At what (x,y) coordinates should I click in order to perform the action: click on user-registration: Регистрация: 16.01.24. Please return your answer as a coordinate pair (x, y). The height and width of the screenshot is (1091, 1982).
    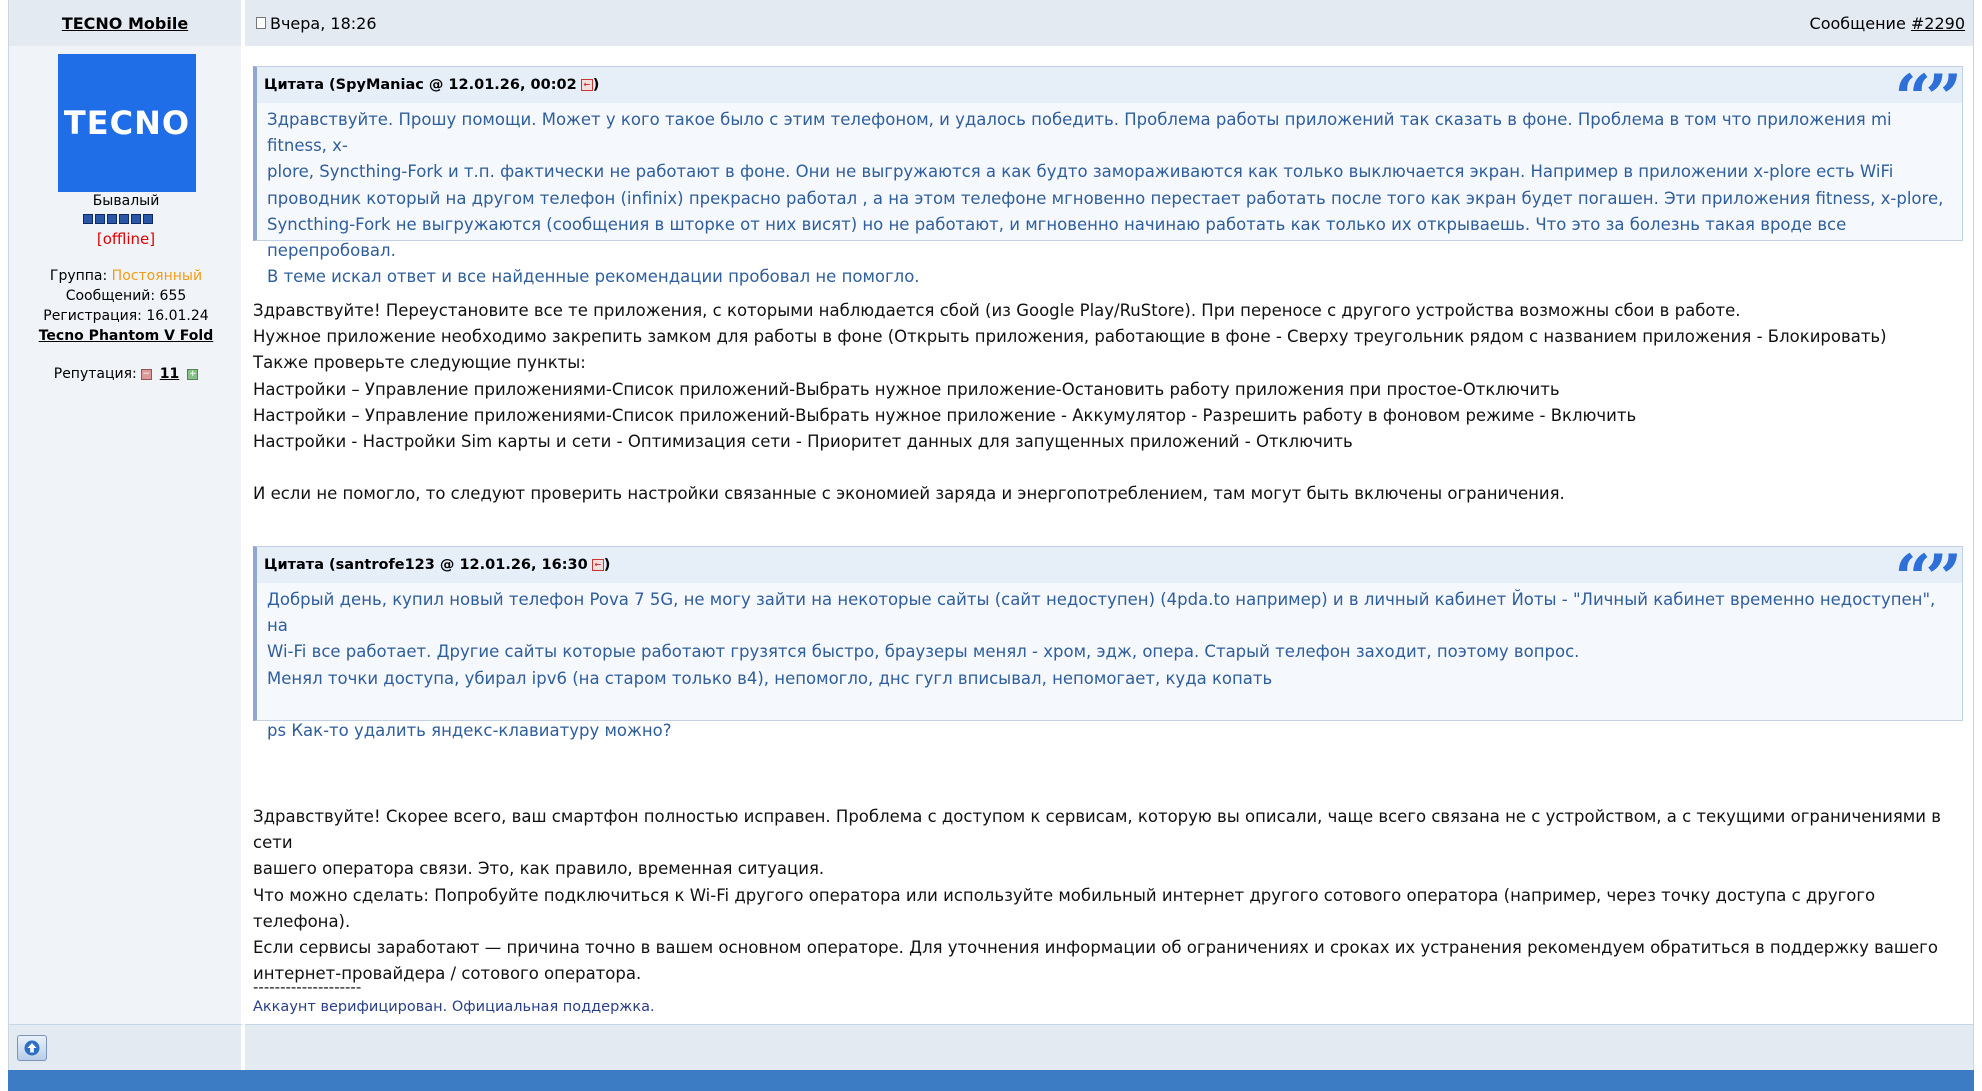
    Looking at the image, I should click on (126, 316).